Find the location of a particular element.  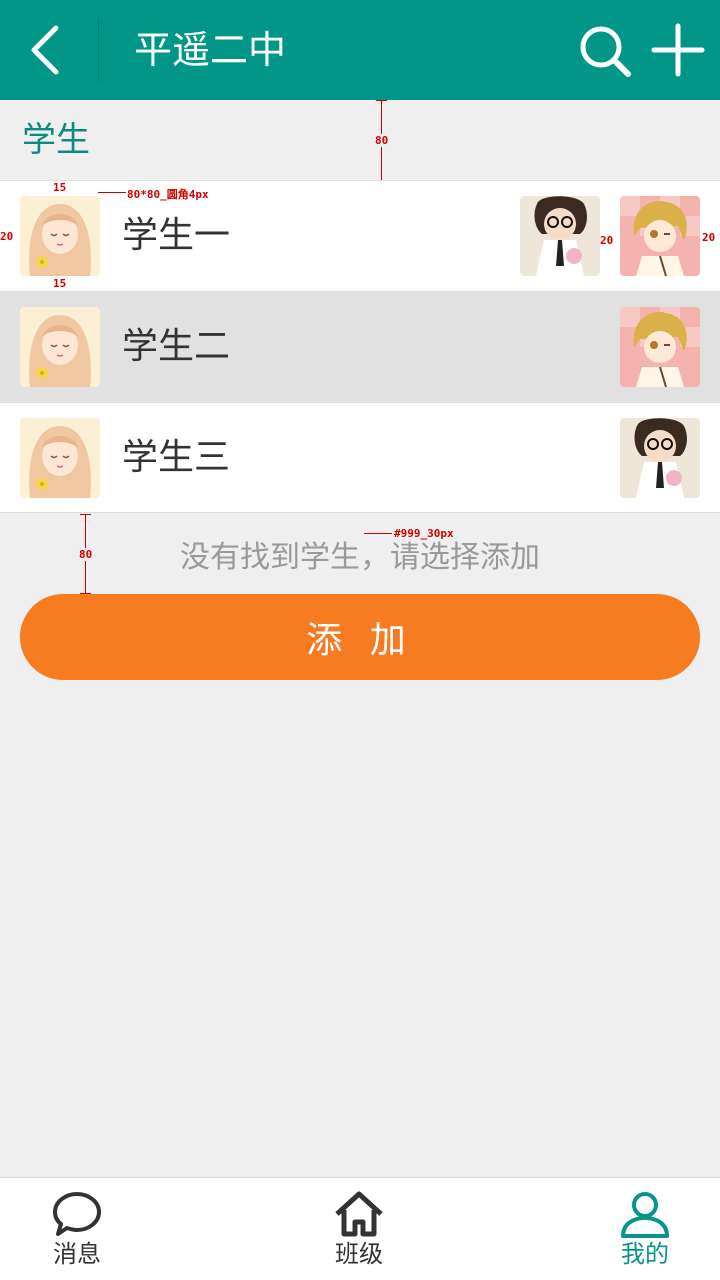

annotation-label: 80*80_圆角4px is located at coordinates (168, 194).